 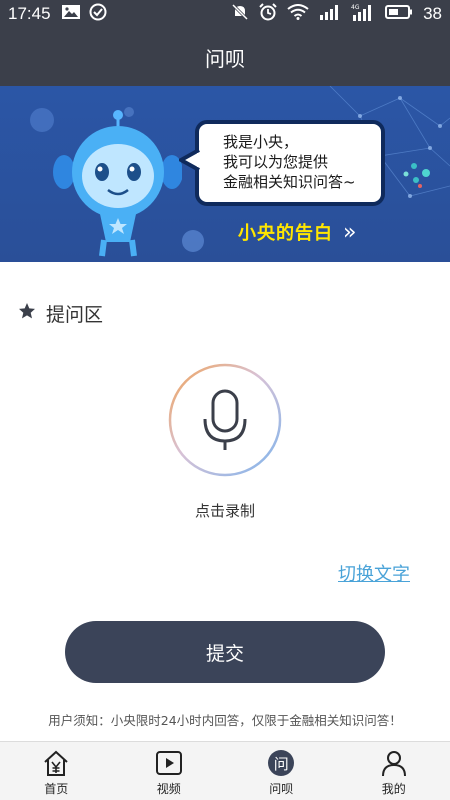 What do you see at coordinates (399, 14) in the screenshot?
I see `battery-icon` at bounding box center [399, 14].